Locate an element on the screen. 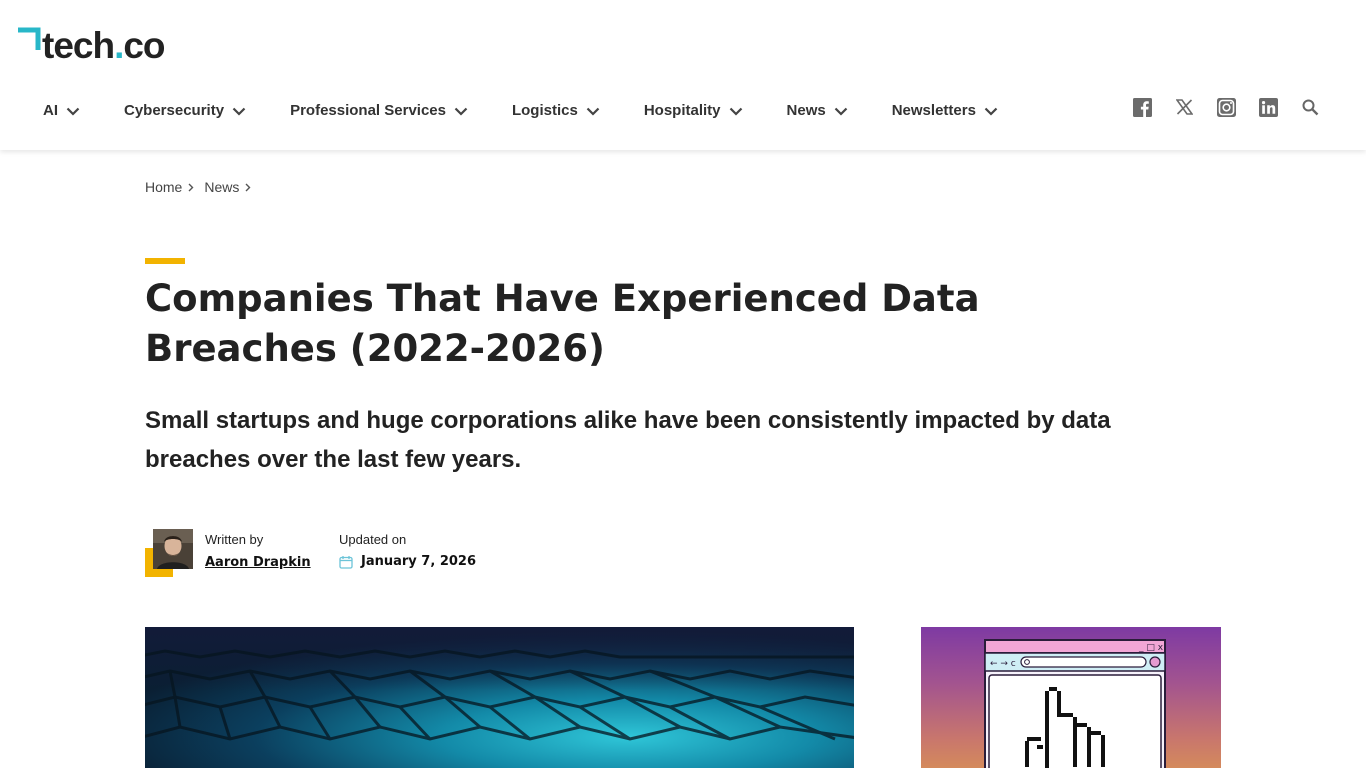 The width and height of the screenshot is (1366, 768). nav-item-news: News is located at coordinates (817, 110).